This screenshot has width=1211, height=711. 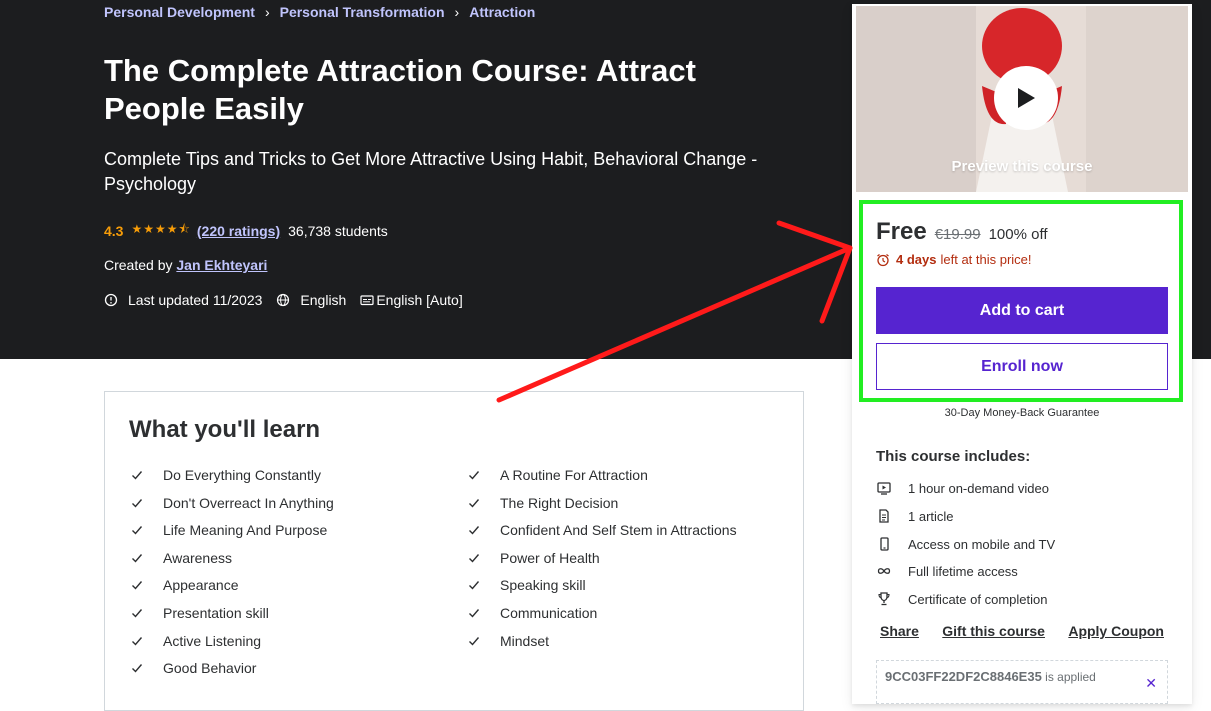 What do you see at coordinates (953, 456) in the screenshot?
I see `includes-title: This course includes:` at bounding box center [953, 456].